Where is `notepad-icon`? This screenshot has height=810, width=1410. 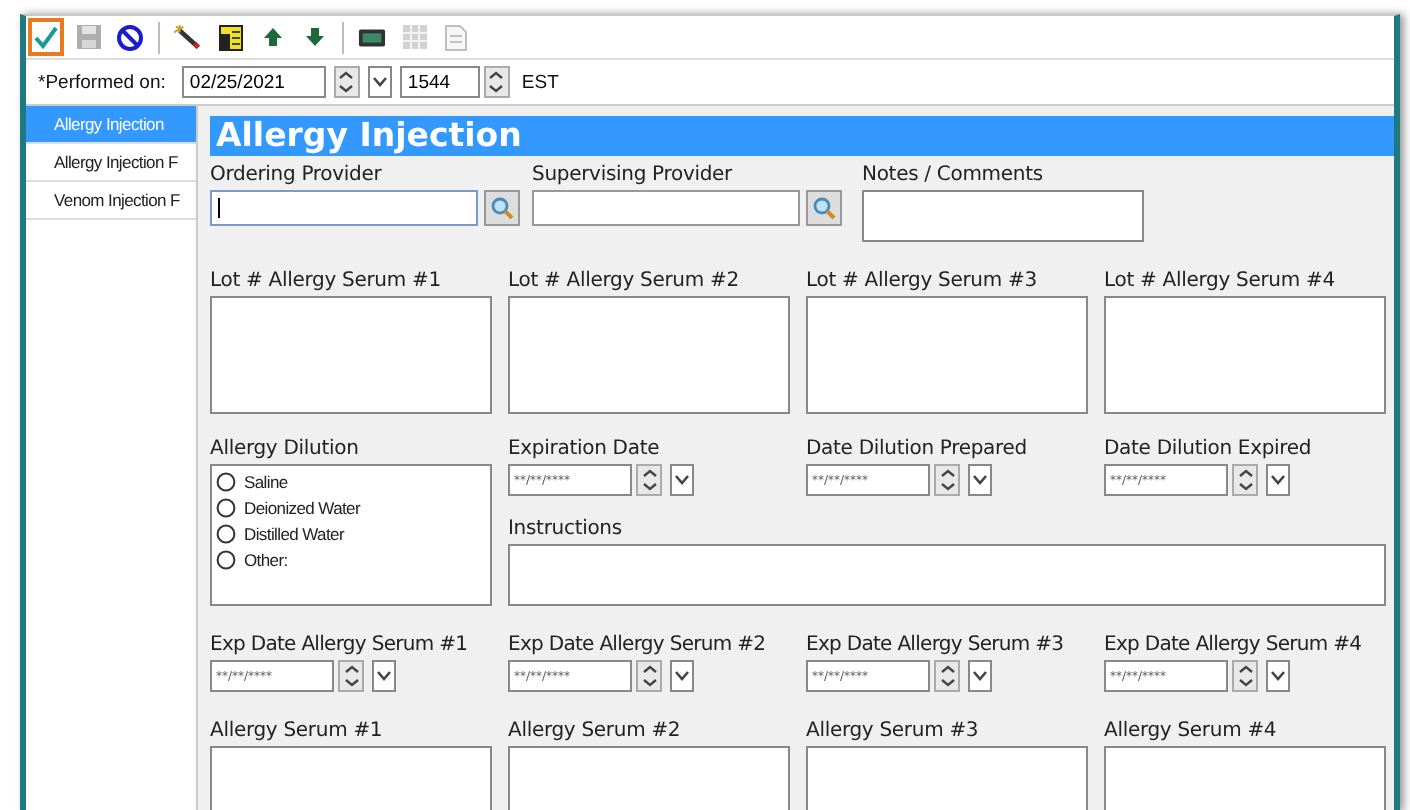
notepad-icon is located at coordinates (230, 37).